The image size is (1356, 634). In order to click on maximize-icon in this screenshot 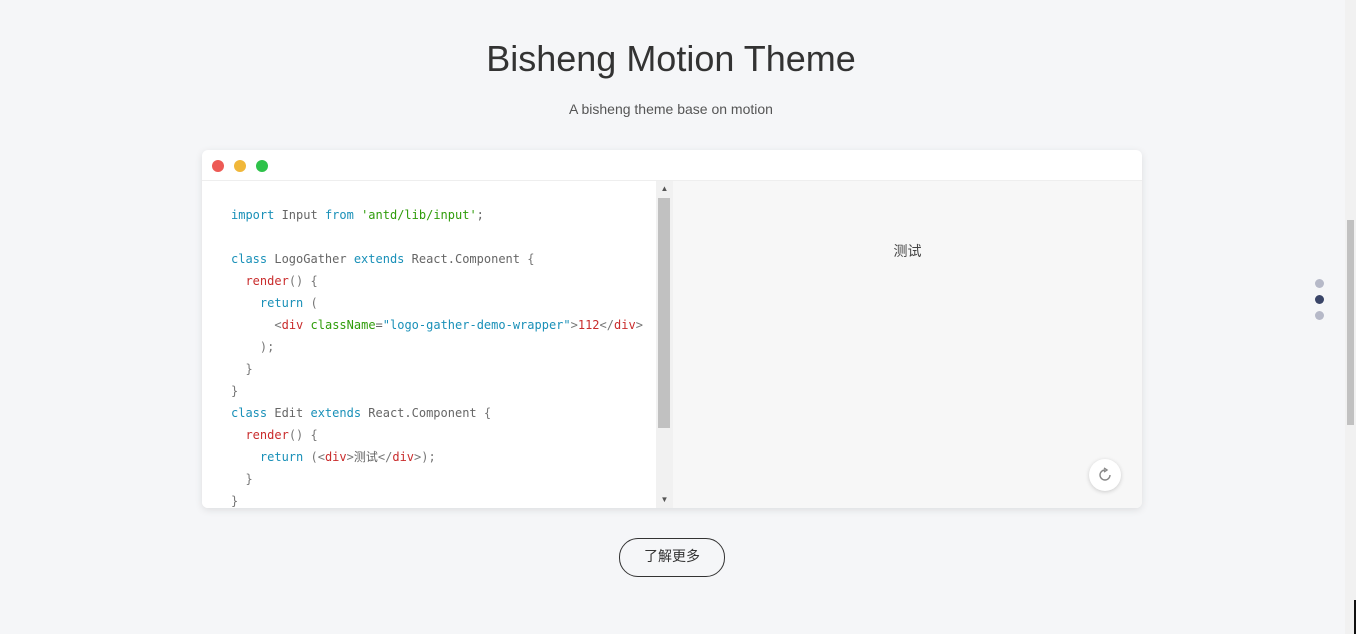, I will do `click(262, 166)`.